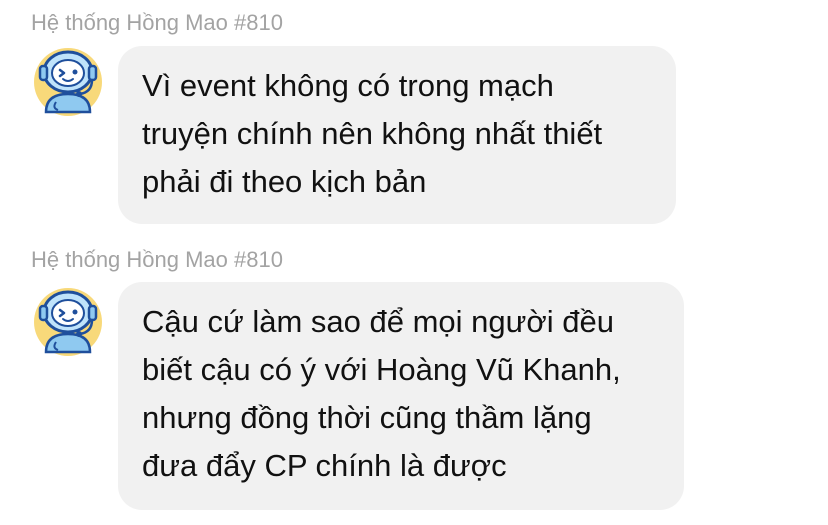 The height and width of the screenshot is (525, 828). Describe the element at coordinates (367, 417) in the screenshot. I see `message-text-line: nhưng đồng thời cũng thầm lặng` at that location.